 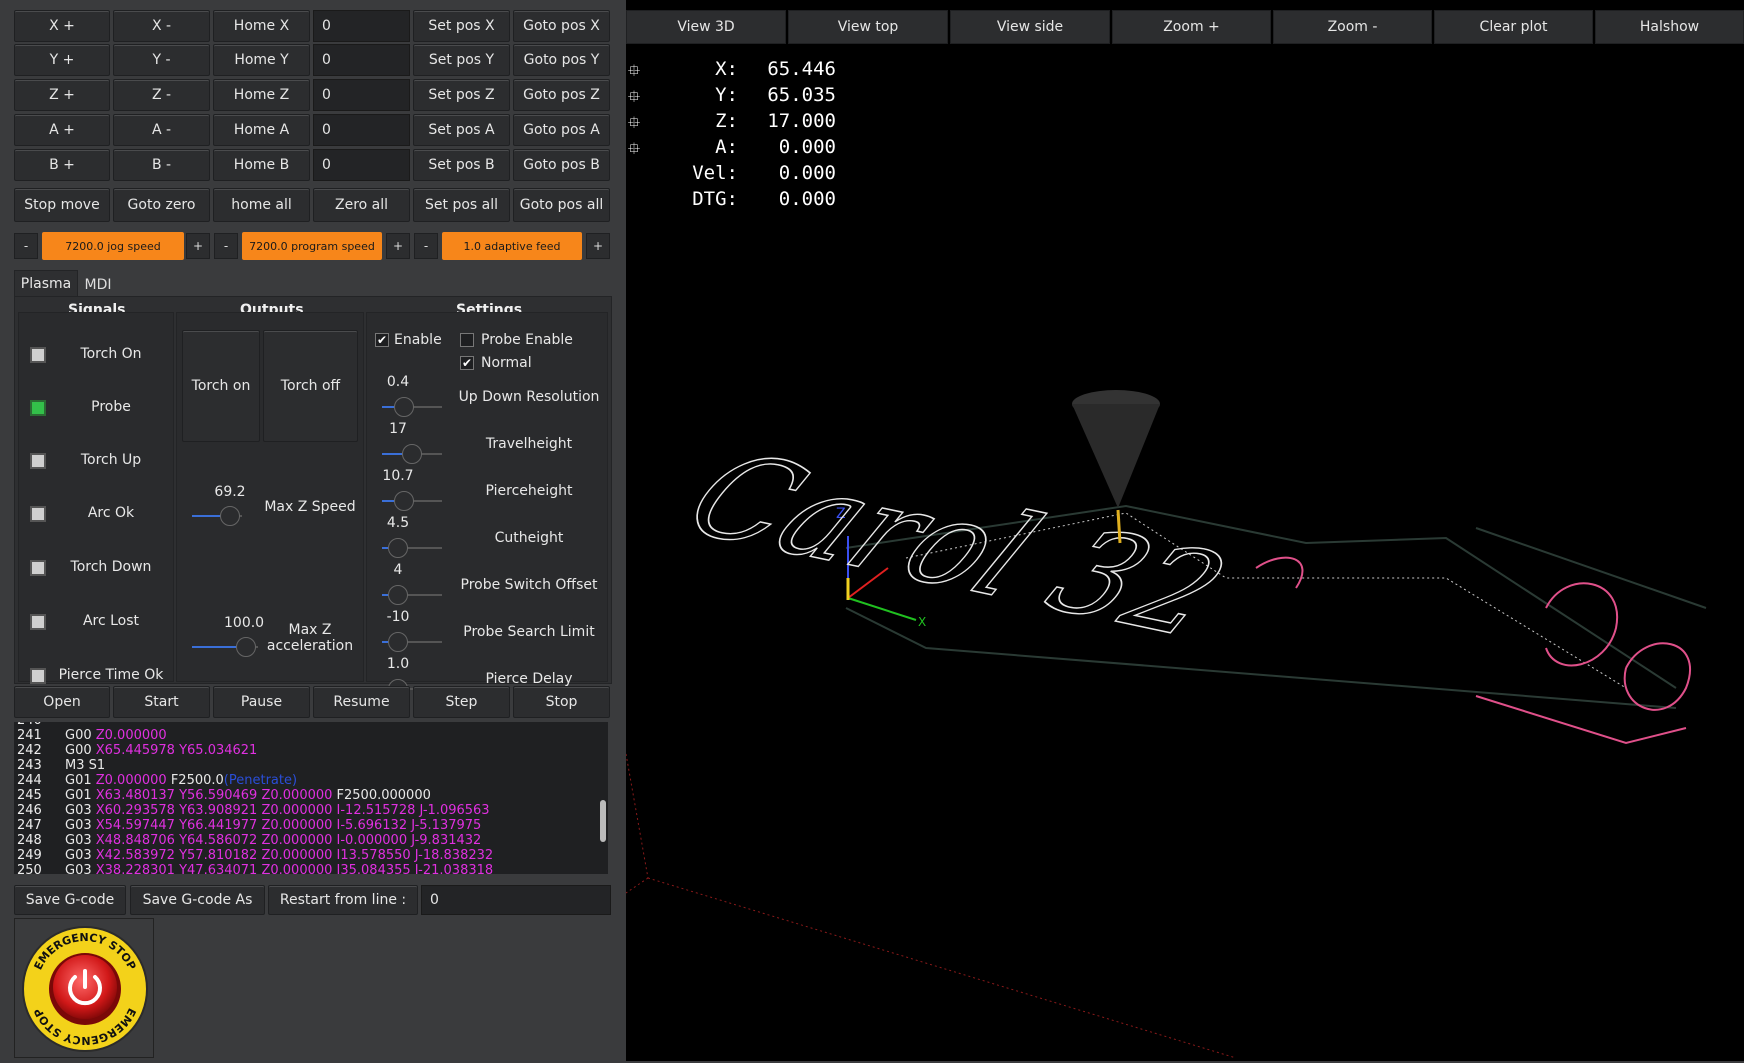 I want to click on normal-checkbox: ✔, so click(x=467, y=363).